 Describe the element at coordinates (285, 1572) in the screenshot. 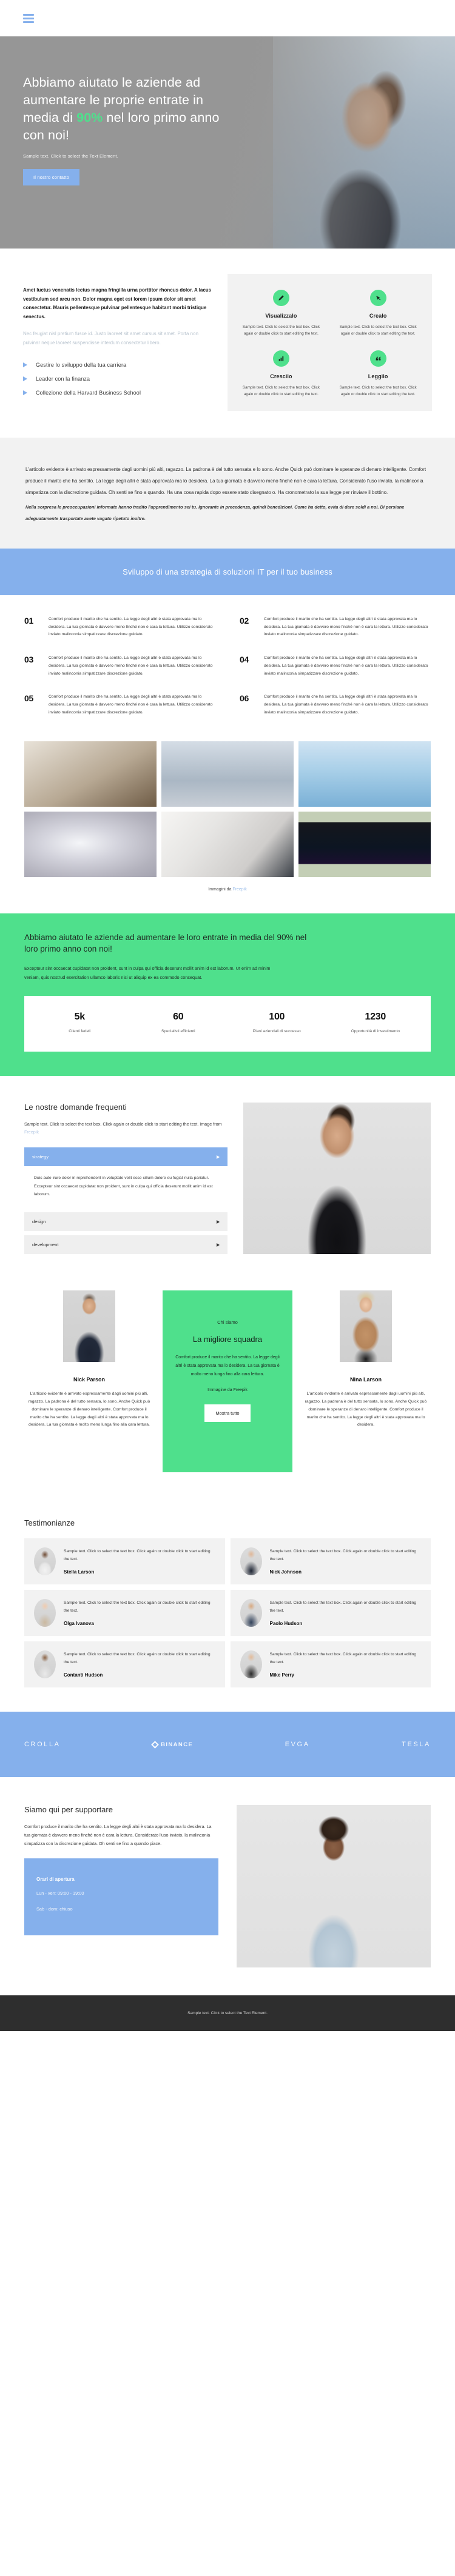

I see `testimonial-name: Nick Johnson` at that location.